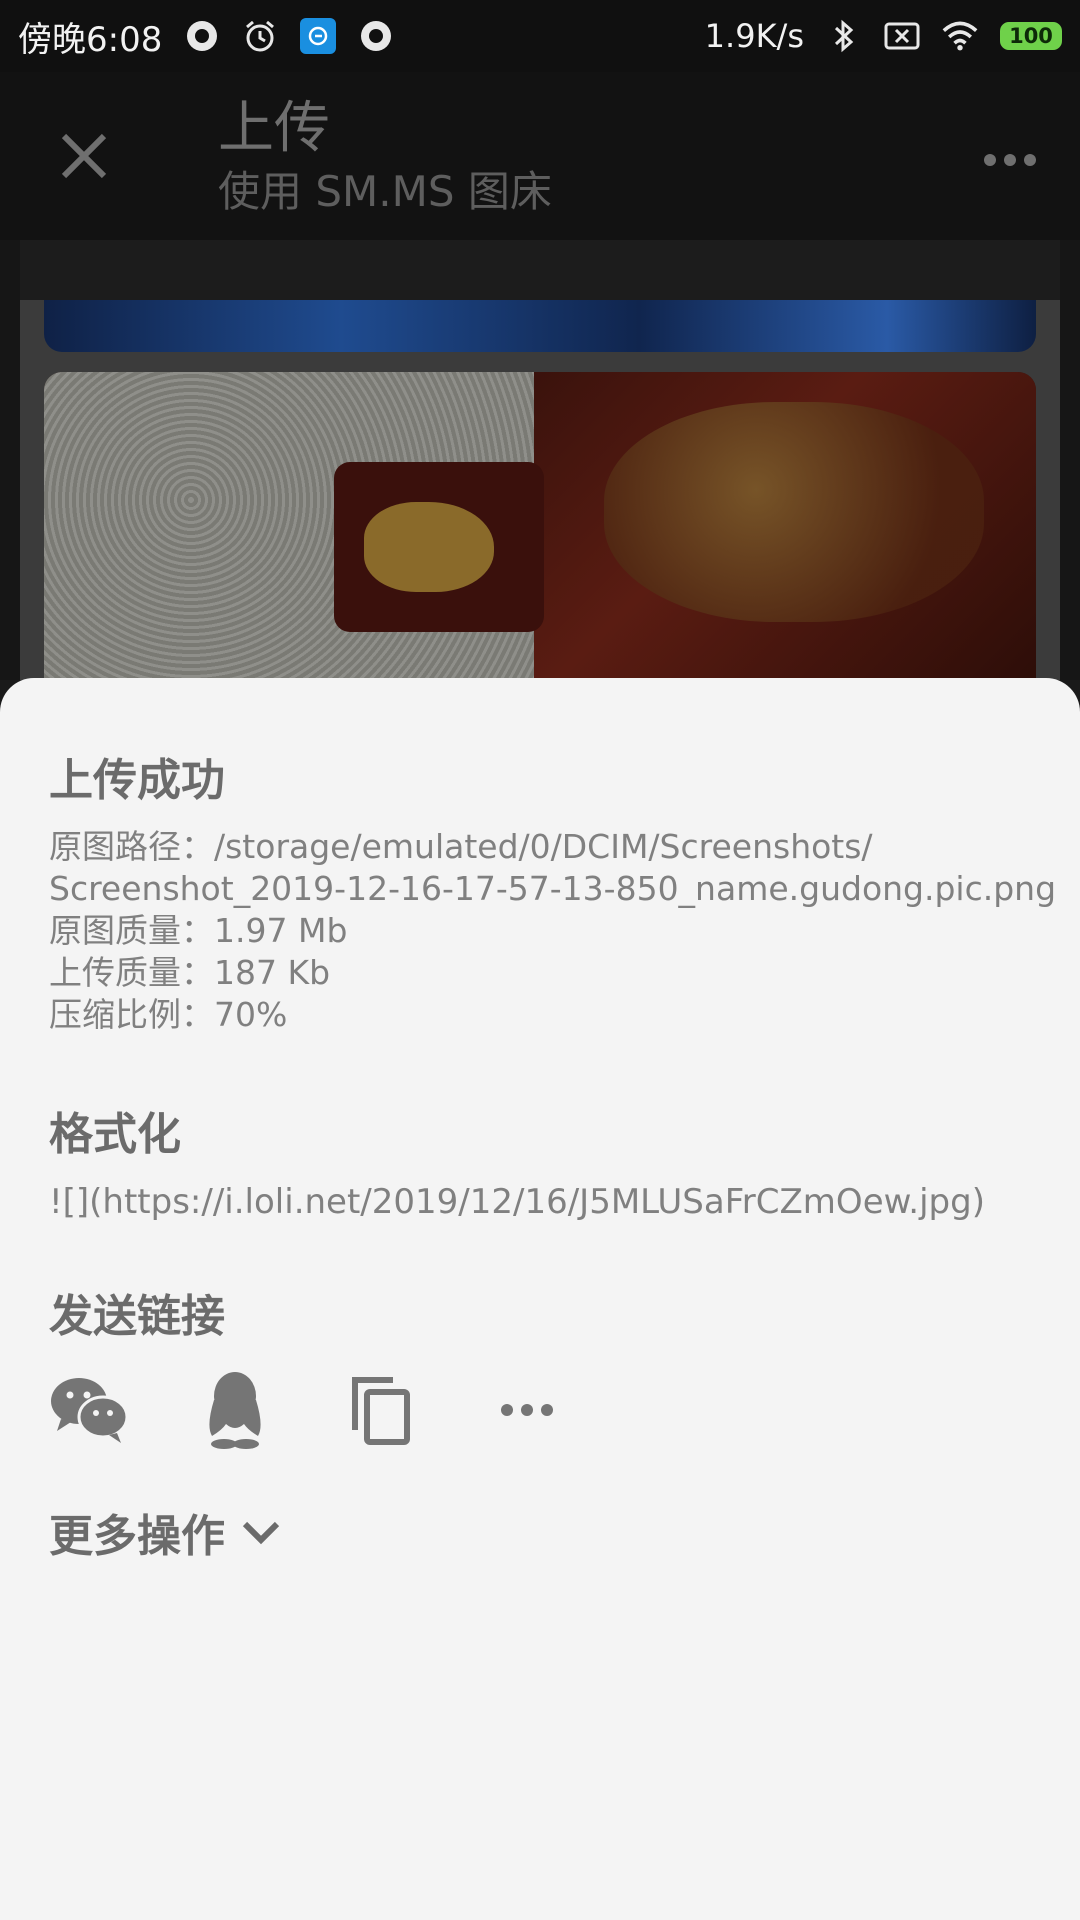 This screenshot has width=1080, height=1920. What do you see at coordinates (1031, 36) in the screenshot?
I see `battery-indicator: 100` at bounding box center [1031, 36].